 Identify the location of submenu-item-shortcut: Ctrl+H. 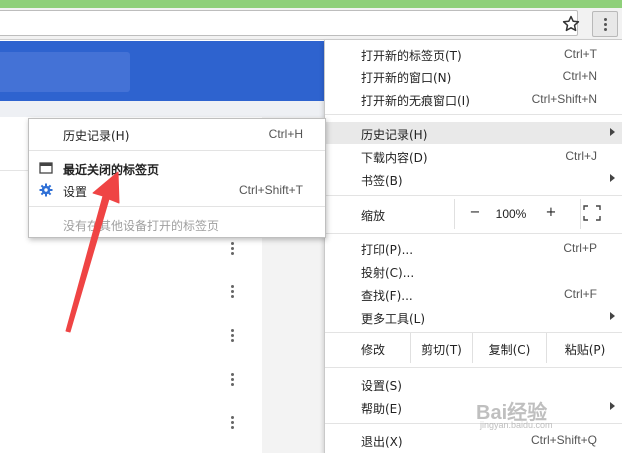
(285, 134).